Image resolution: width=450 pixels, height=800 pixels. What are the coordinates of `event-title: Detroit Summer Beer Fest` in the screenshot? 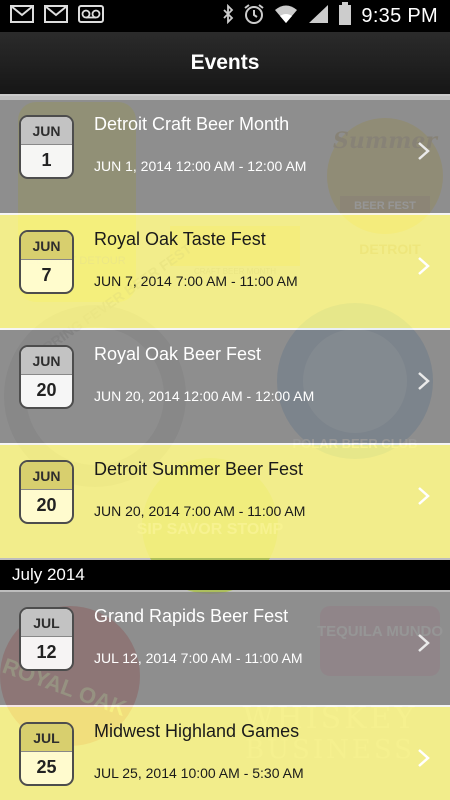 It's located at (199, 469).